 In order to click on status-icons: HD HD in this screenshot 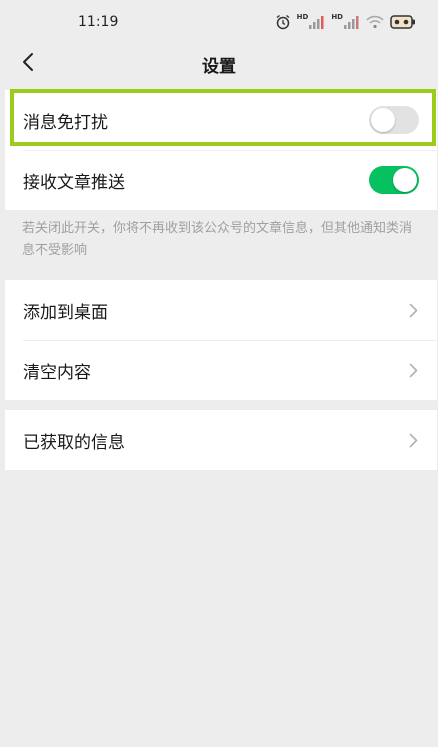, I will do `click(345, 22)`.